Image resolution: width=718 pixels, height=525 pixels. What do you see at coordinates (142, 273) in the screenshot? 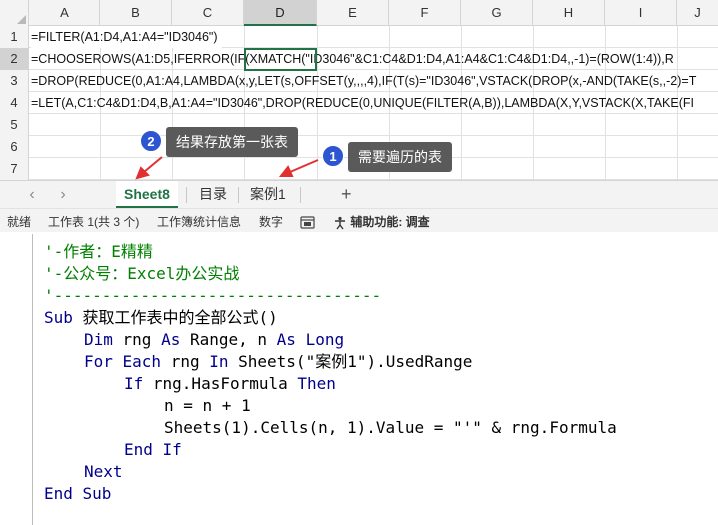
I see `code-comment: '-公众号：Excel办公实战` at bounding box center [142, 273].